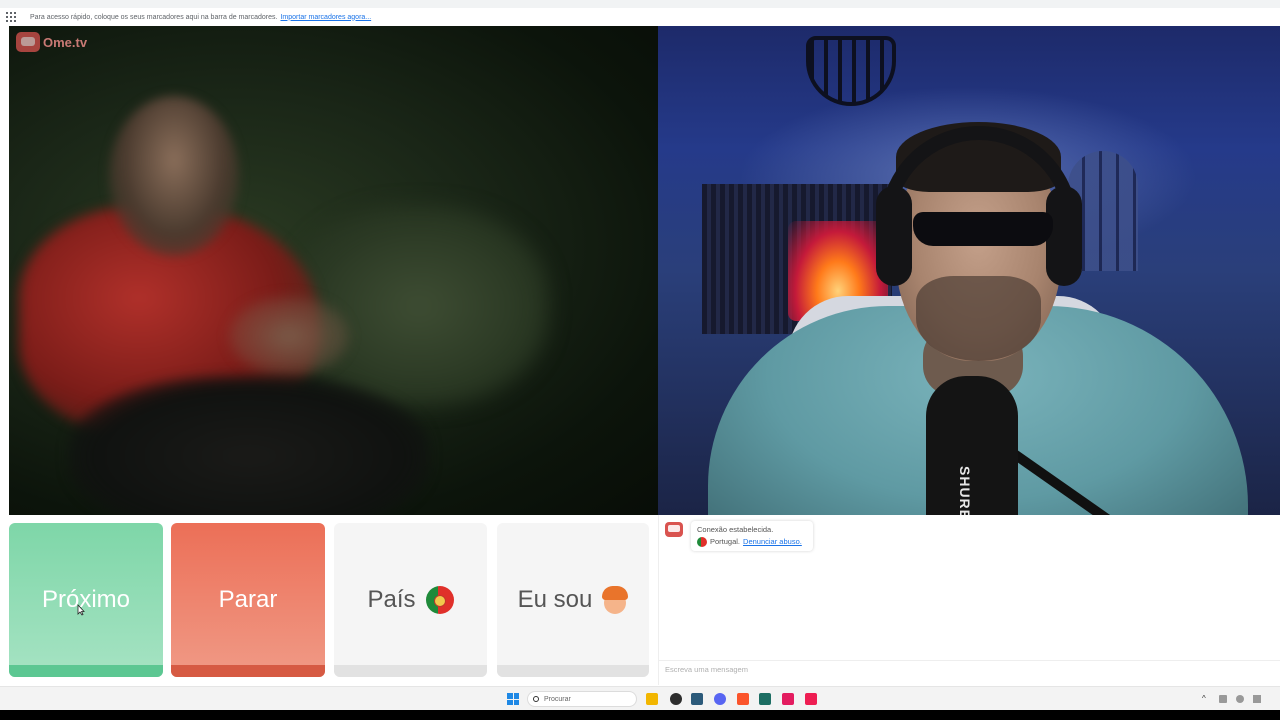  What do you see at coordinates (640, 715) in the screenshot?
I see `screen-bottom-border` at bounding box center [640, 715].